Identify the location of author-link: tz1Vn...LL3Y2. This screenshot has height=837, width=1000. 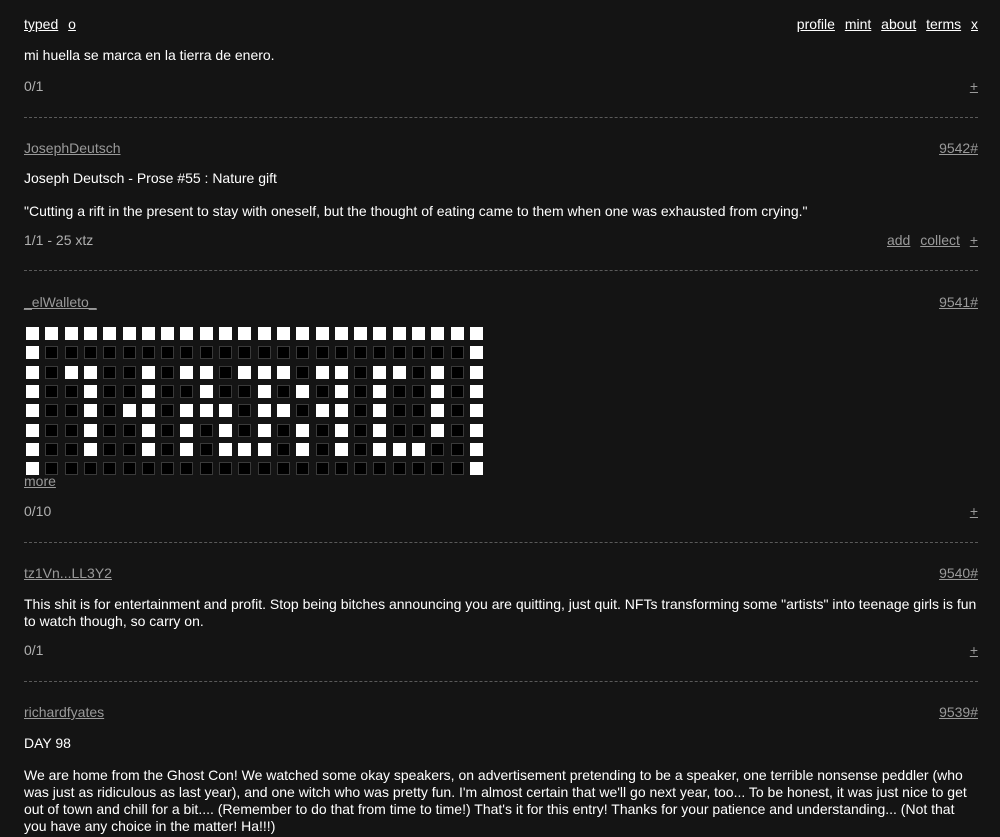
(68, 573).